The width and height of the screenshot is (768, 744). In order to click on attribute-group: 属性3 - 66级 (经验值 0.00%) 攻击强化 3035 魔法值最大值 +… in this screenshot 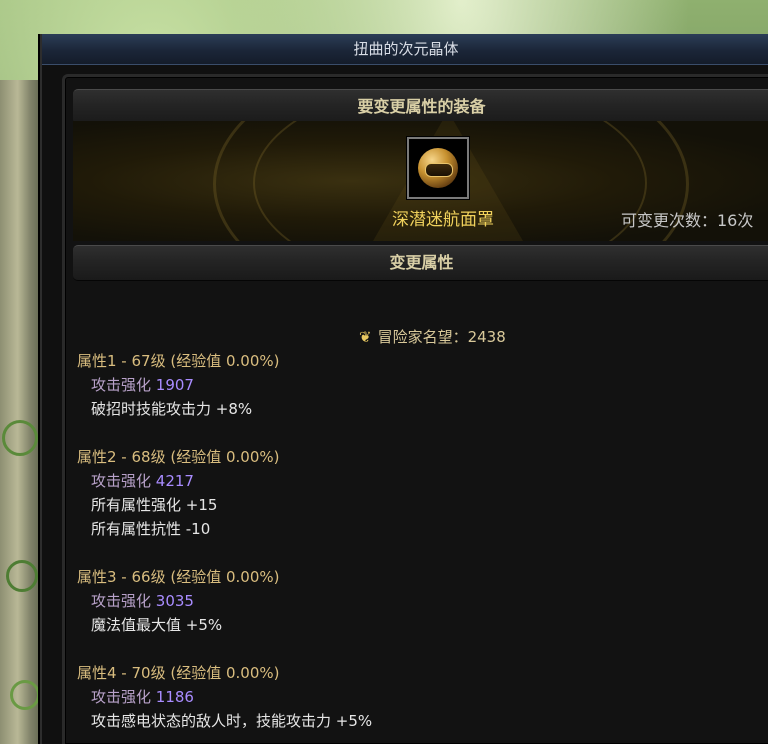, I will do `click(178, 601)`.